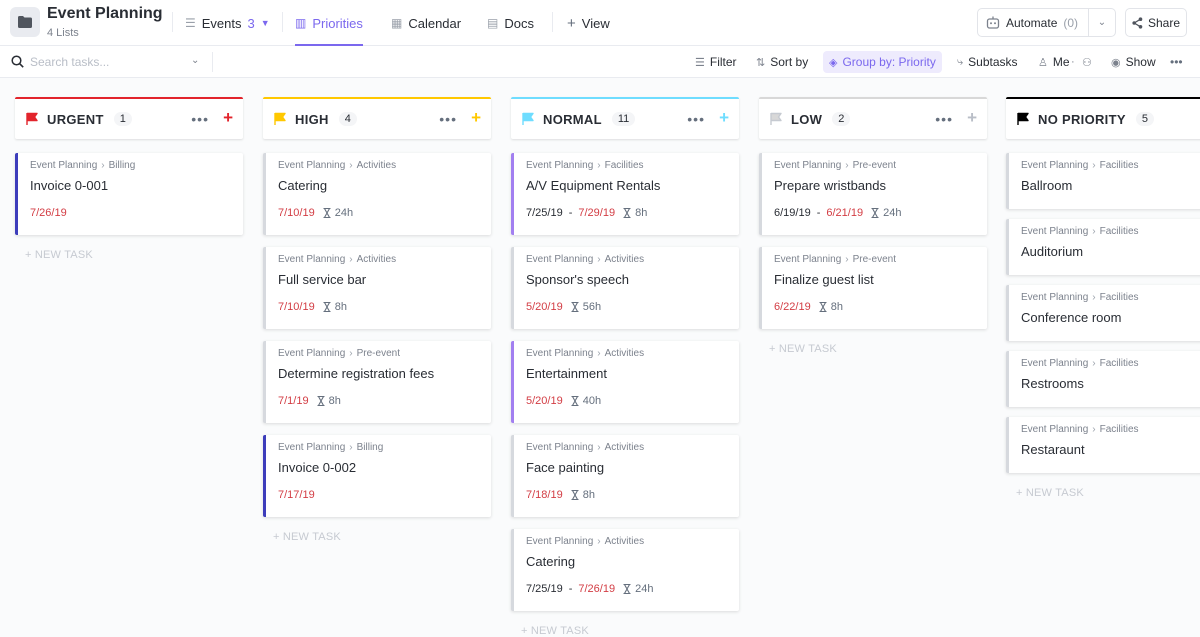 The image size is (1200, 637). Describe the element at coordinates (105, 14) in the screenshot. I see `space-title: Event Planning` at that location.